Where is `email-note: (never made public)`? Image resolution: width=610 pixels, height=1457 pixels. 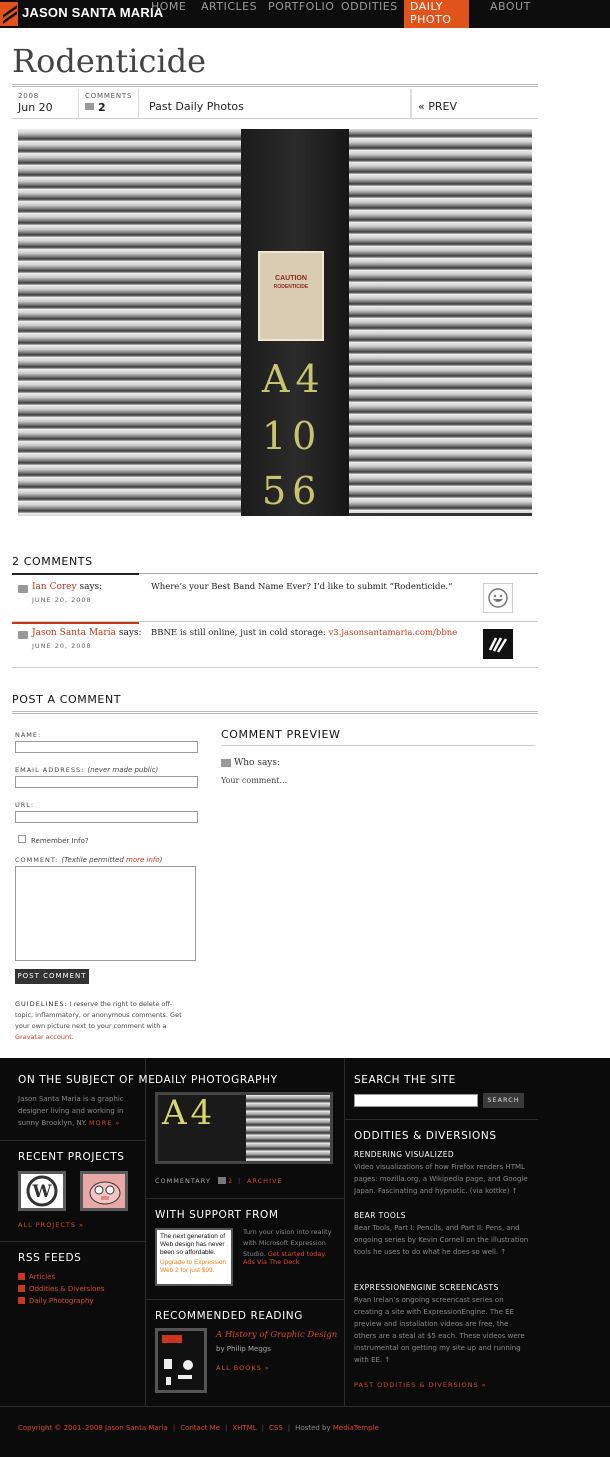
email-note: (never made public) is located at coordinates (123, 770).